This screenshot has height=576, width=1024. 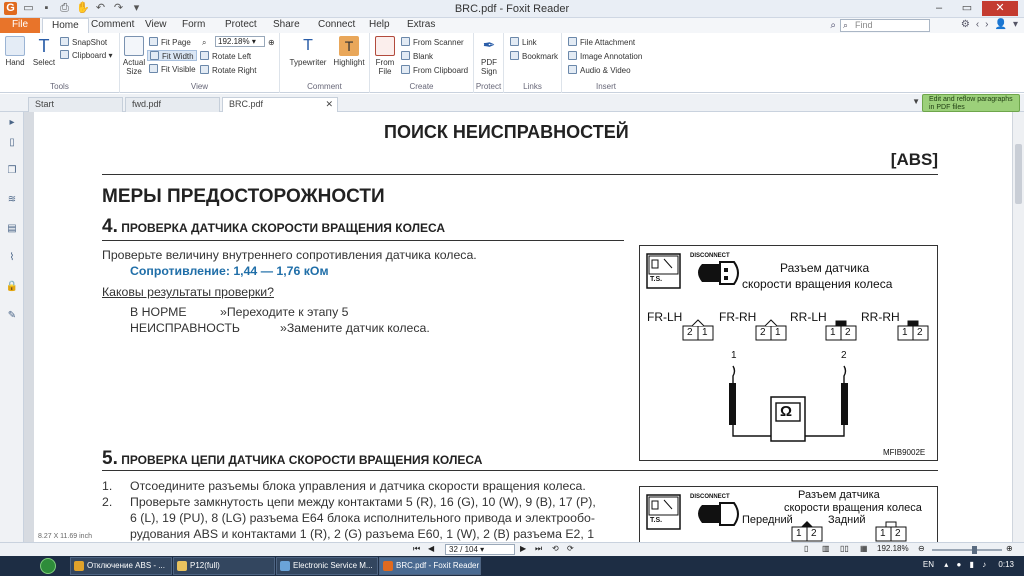 I want to click on single-page-icon: ▯, so click(x=806, y=548).